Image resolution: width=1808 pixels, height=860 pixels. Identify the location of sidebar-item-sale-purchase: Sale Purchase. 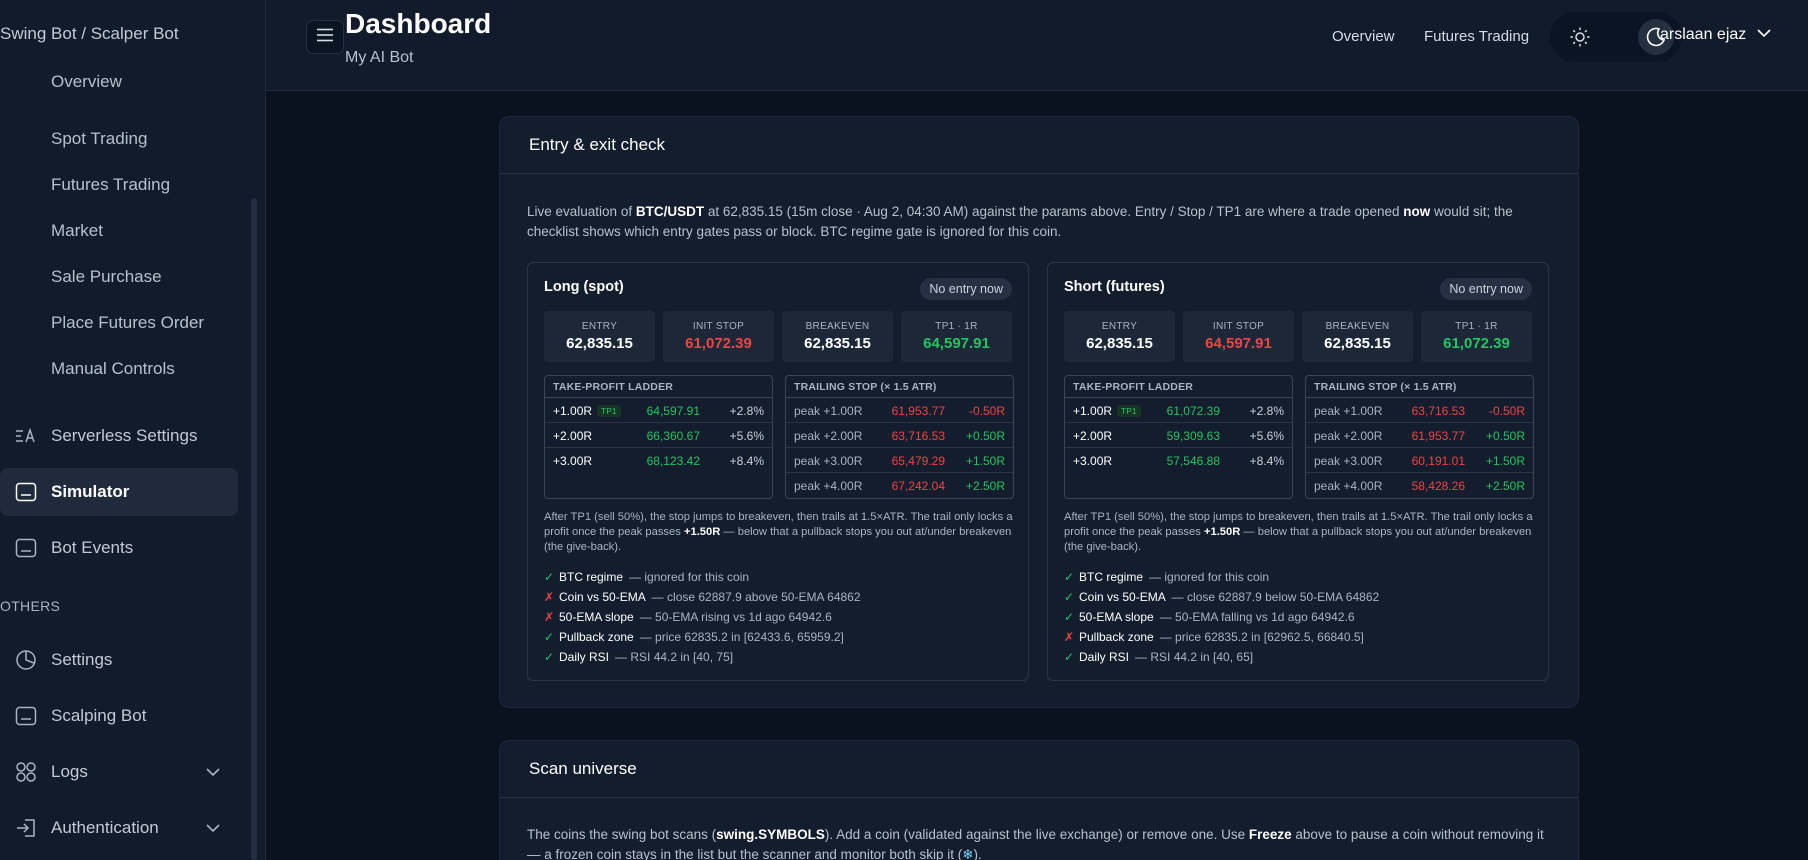
(106, 277).